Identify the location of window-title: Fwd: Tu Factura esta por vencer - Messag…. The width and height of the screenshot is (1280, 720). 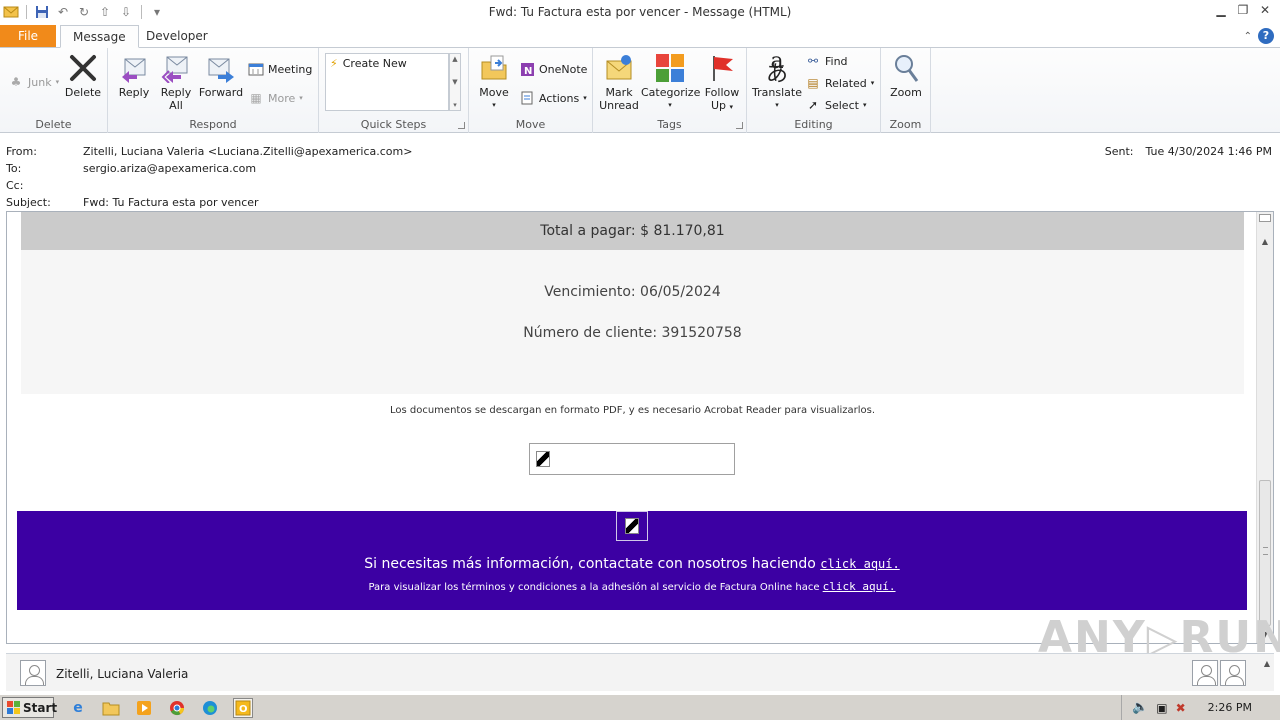
(640, 12).